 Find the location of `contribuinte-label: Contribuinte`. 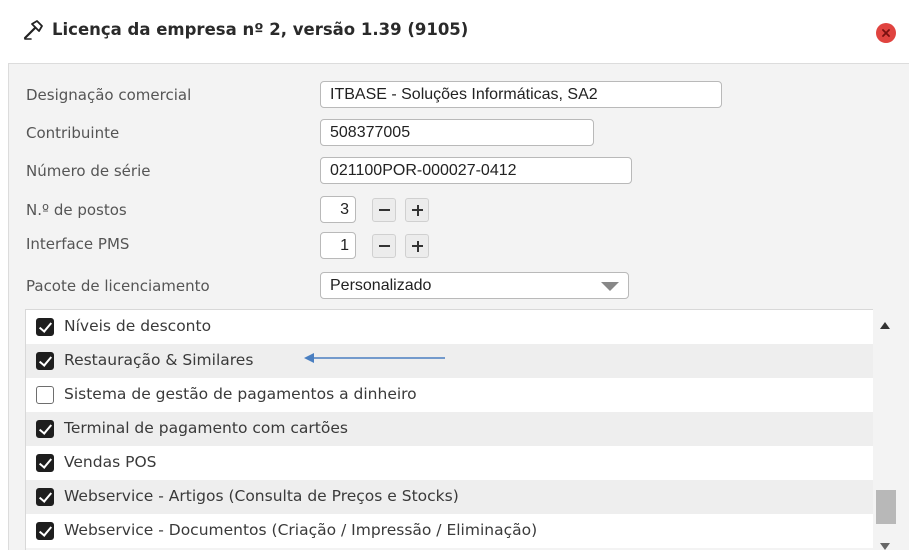

contribuinte-label: Contribuinte is located at coordinates (73, 133).